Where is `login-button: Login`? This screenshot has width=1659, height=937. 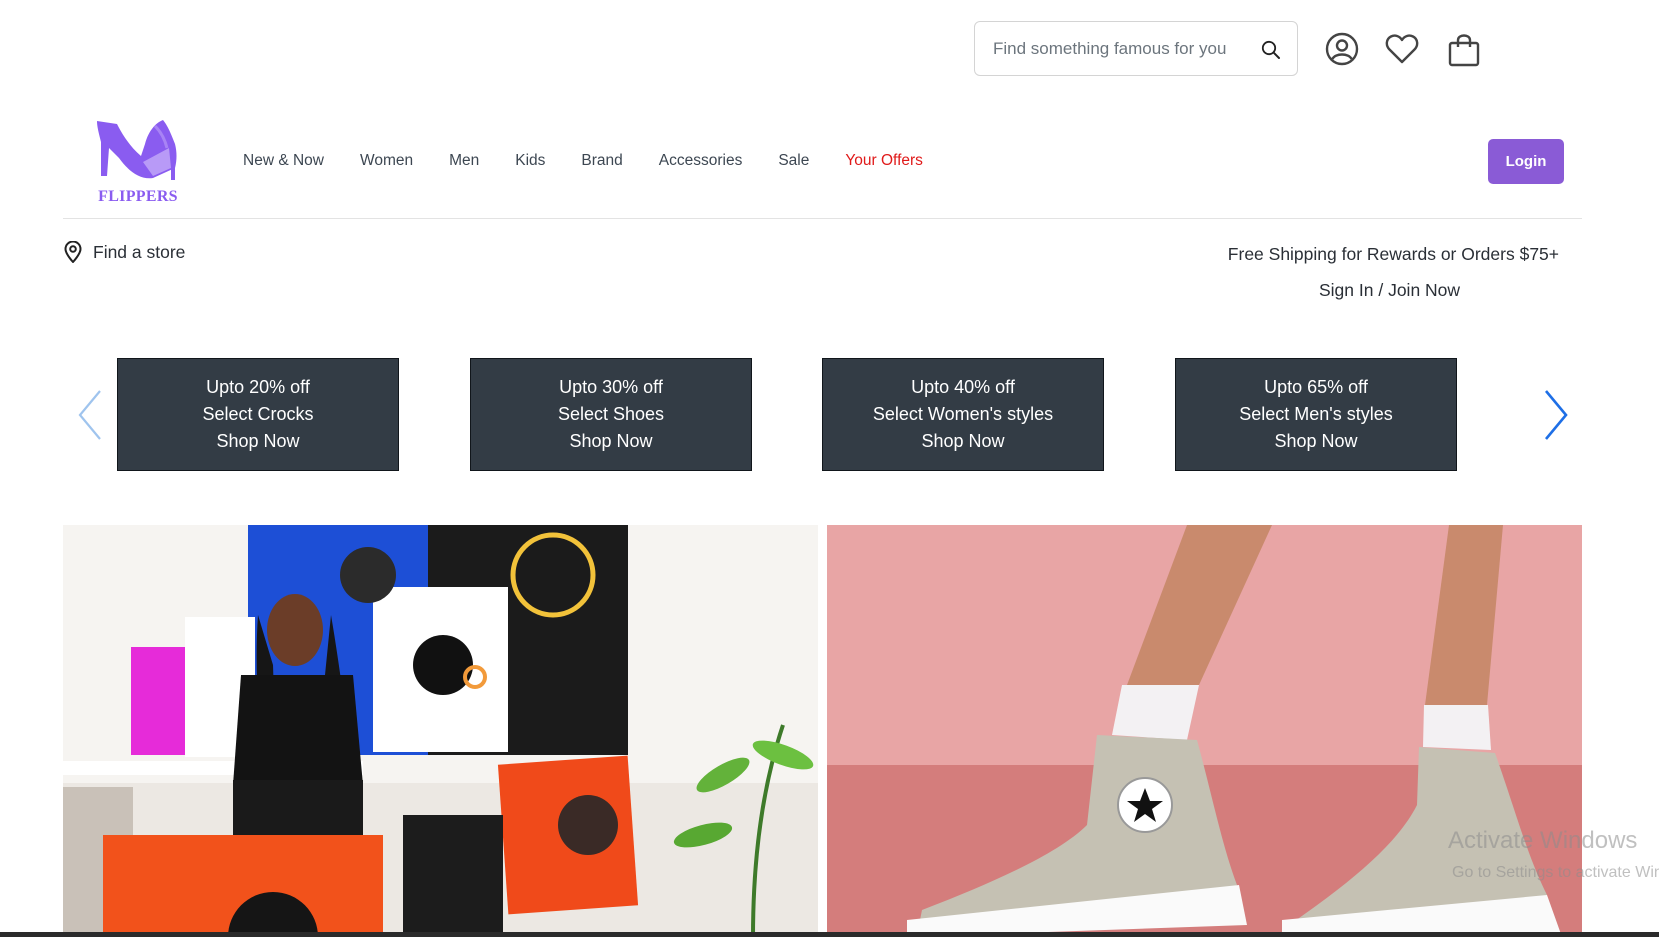 login-button: Login is located at coordinates (1526, 161).